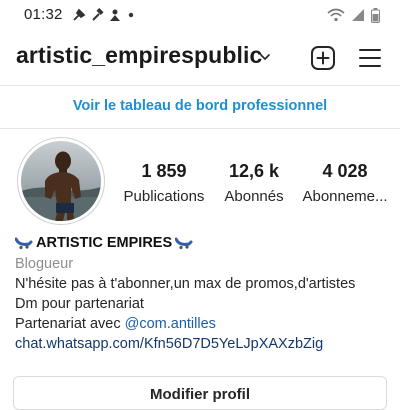 The image size is (400, 410). I want to click on menu-icon, so click(370, 58).